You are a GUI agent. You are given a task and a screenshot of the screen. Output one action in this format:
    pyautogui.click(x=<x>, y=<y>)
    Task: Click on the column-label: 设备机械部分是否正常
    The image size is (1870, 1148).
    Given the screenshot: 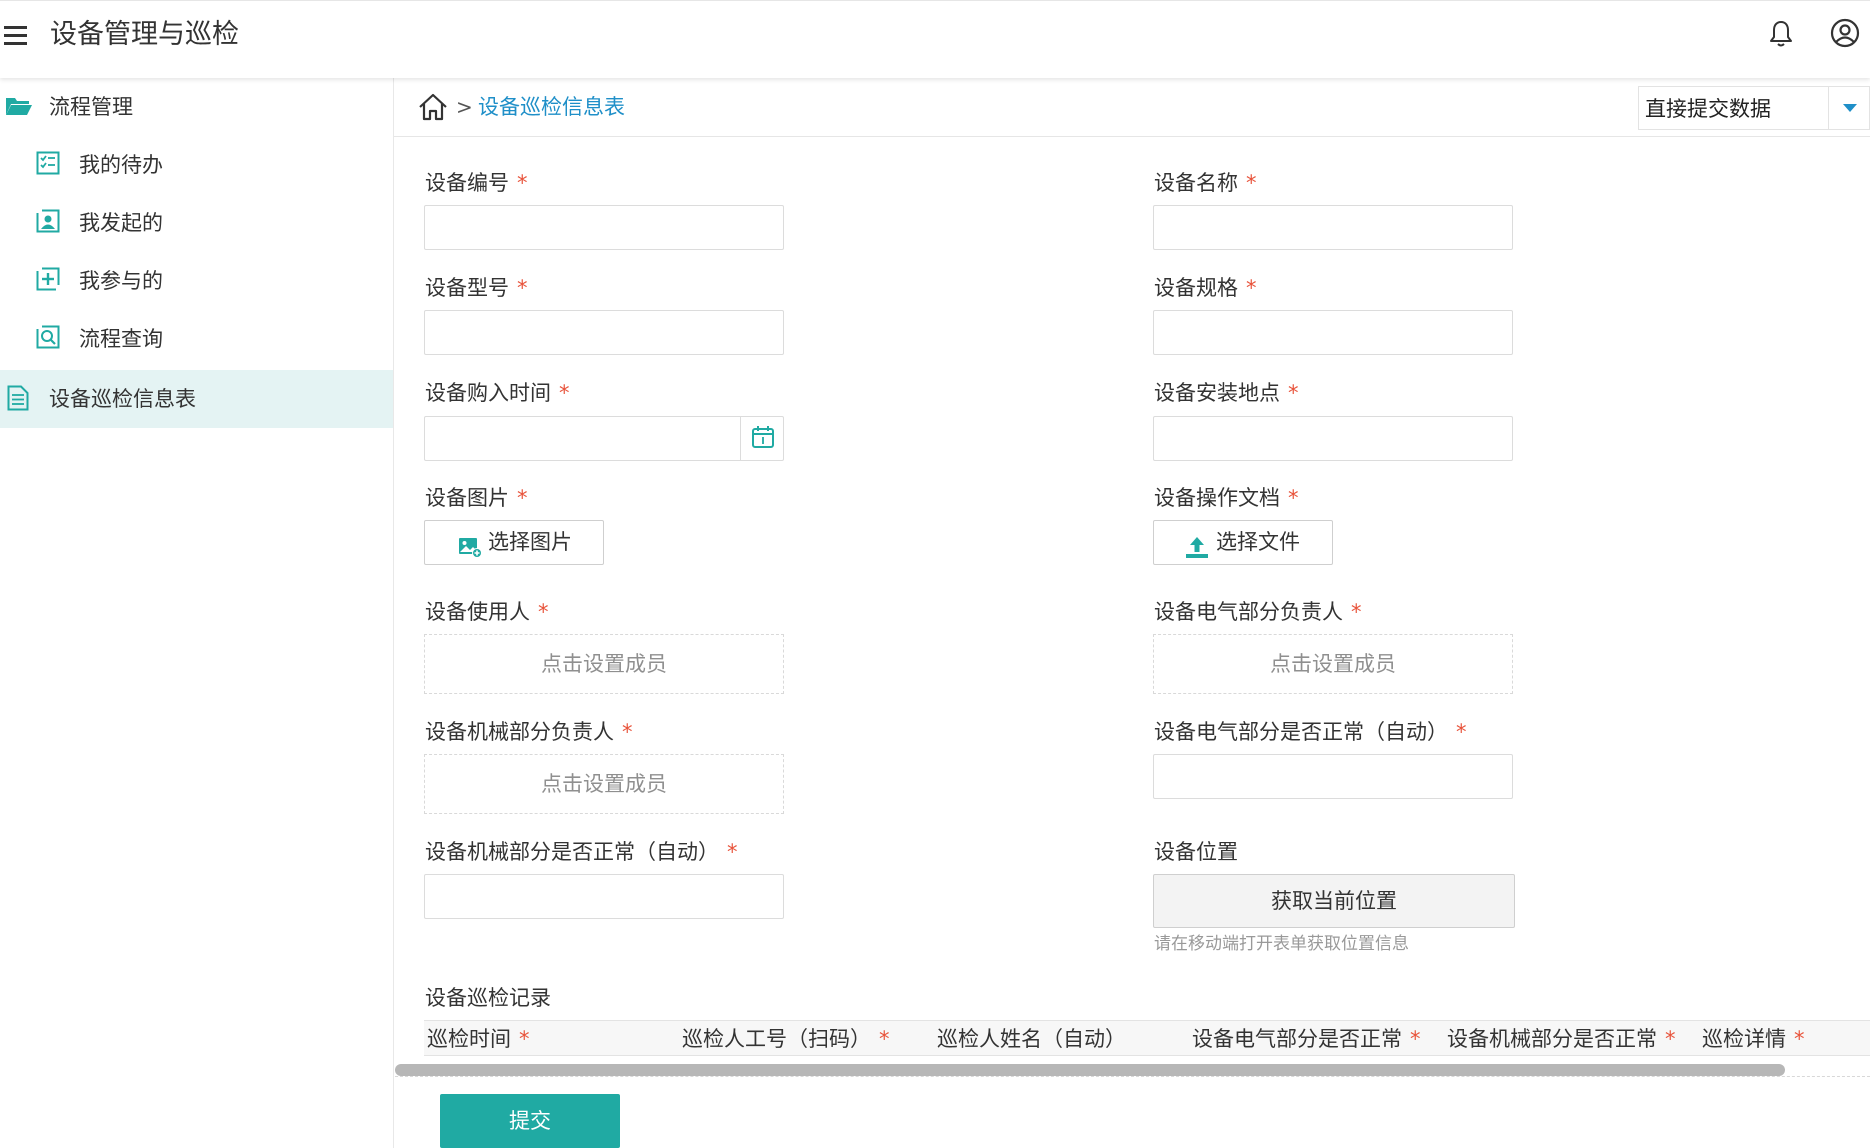 What is the action you would take?
    pyautogui.click(x=1552, y=1039)
    